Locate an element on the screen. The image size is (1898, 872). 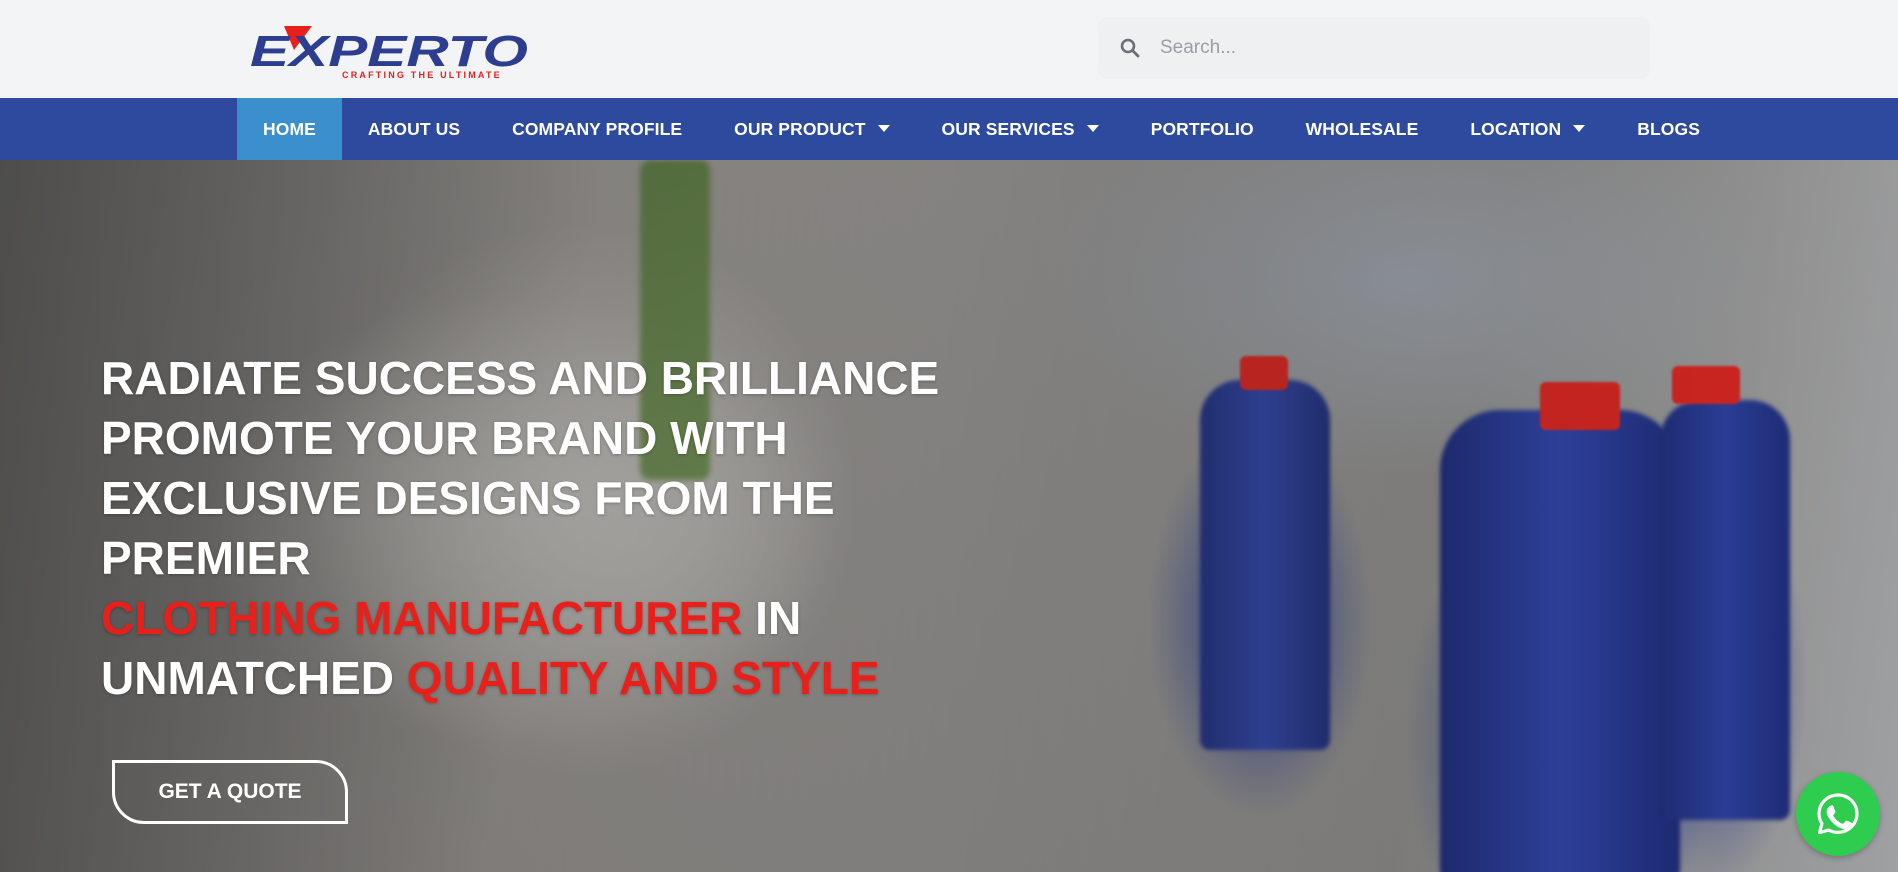
hero-line: PROMOTE YOUR BRAND WITH is located at coordinates (444, 438).